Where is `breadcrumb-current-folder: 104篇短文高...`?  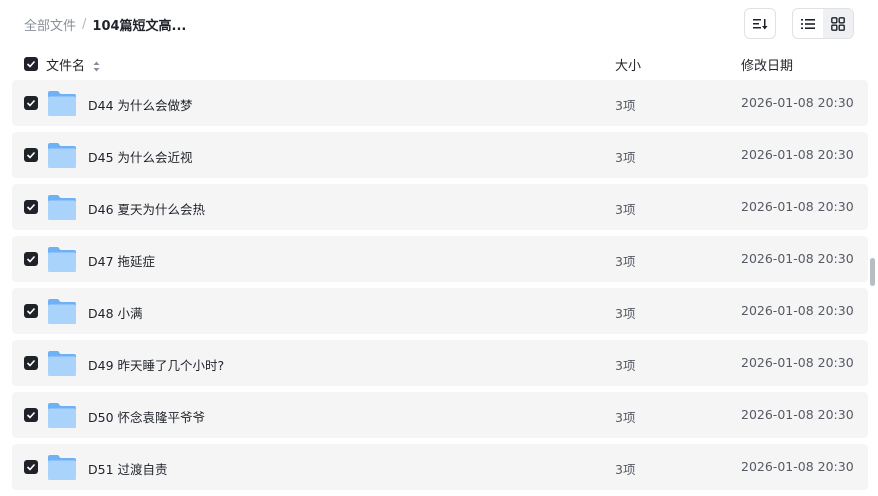 breadcrumb-current-folder: 104篇短文高... is located at coordinates (139, 26).